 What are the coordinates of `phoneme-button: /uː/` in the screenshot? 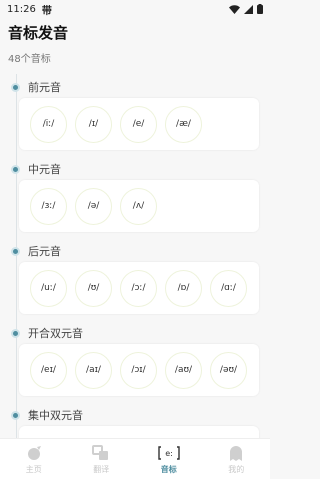 It's located at (48, 288).